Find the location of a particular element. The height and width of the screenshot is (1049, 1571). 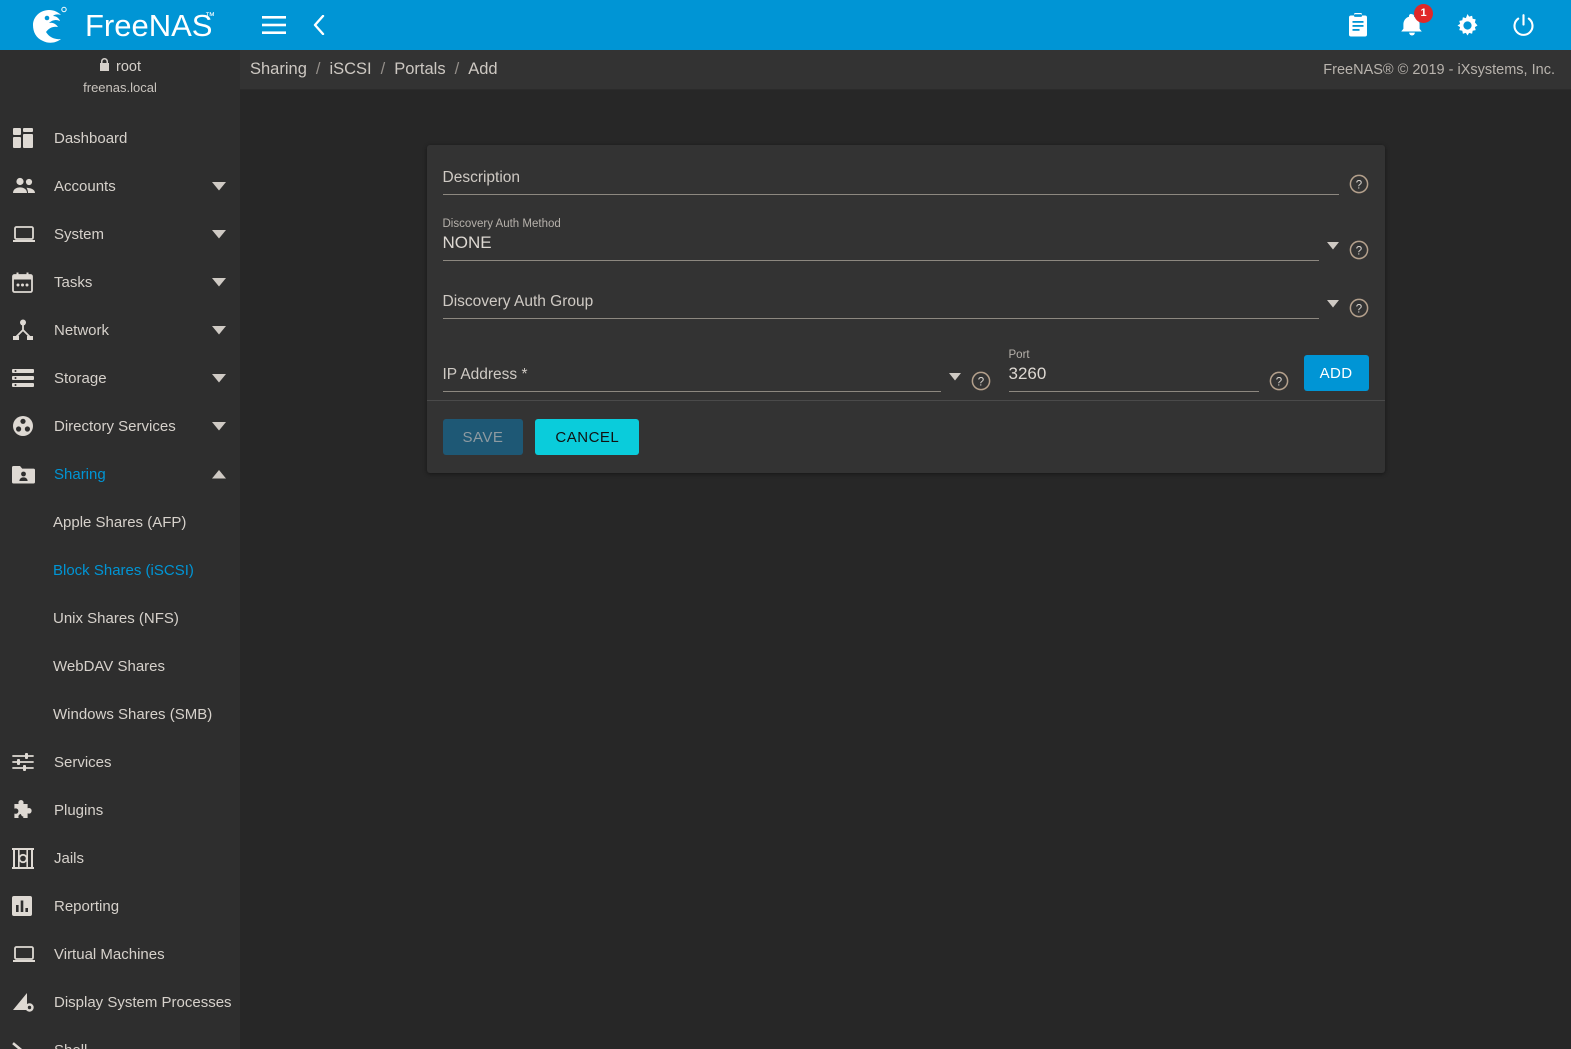

field-ip-address-port: IP Address * ? Port 3260 ? ADD is located at coordinates (905, 370).